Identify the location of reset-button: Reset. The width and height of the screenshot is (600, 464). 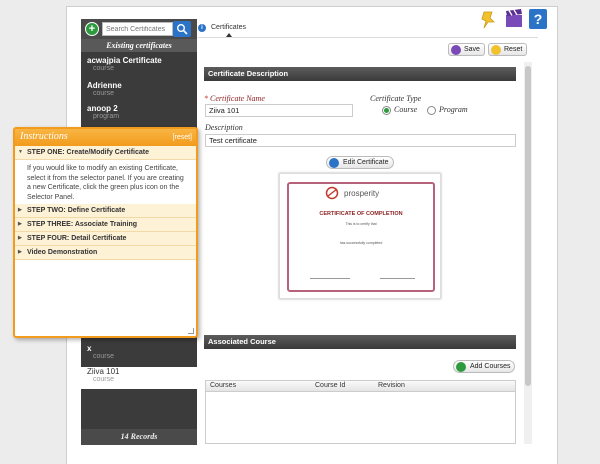
(508, 49).